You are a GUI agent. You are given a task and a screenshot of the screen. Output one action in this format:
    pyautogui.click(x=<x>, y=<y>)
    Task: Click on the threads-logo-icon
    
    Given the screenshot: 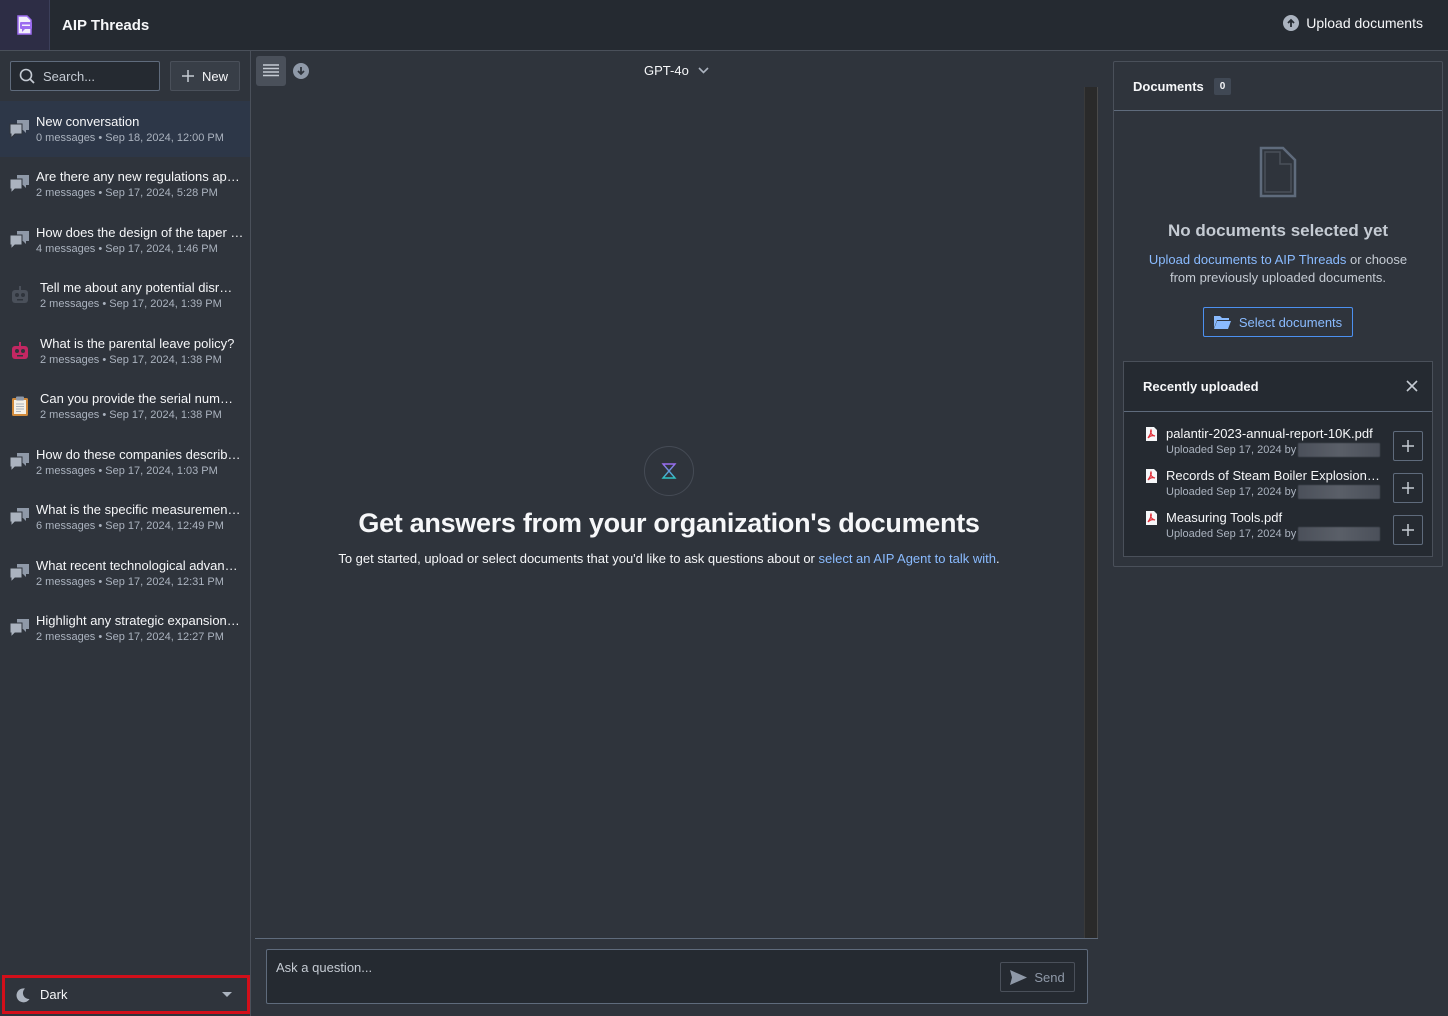 What is the action you would take?
    pyautogui.click(x=24, y=25)
    